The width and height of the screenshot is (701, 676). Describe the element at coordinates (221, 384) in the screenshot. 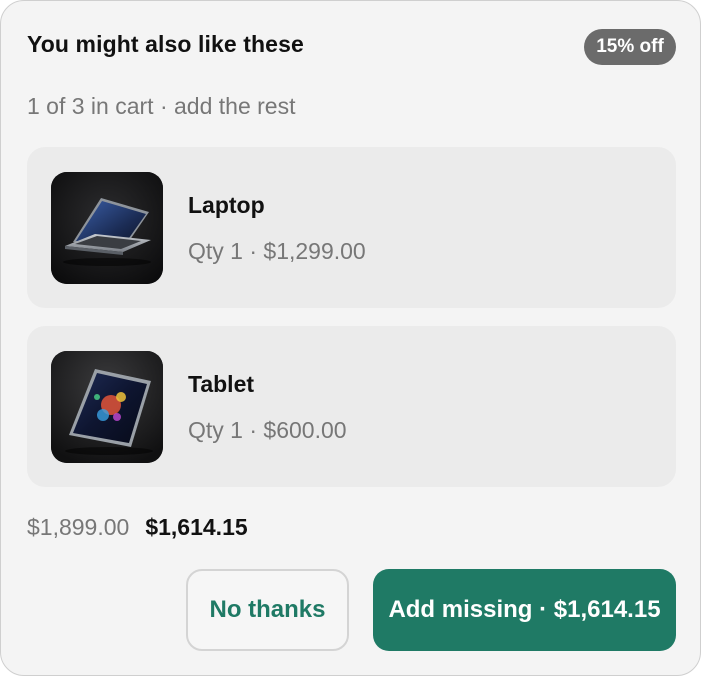

I see `item-name: Tablet` at that location.